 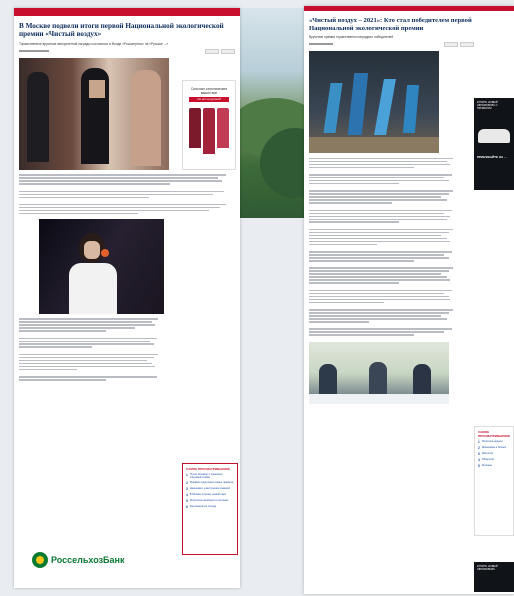 What do you see at coordinates (210, 489) in the screenshot?
I see `related-item: 3 Нарышкин: ужесточение санкций` at bounding box center [210, 489].